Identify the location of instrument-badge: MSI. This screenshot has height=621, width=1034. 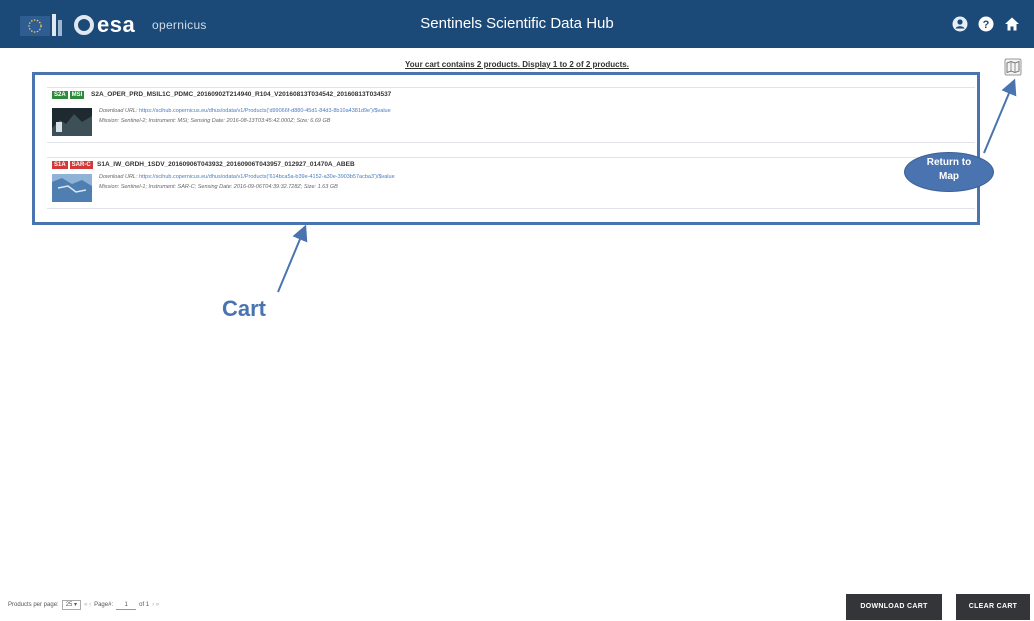
(77, 95).